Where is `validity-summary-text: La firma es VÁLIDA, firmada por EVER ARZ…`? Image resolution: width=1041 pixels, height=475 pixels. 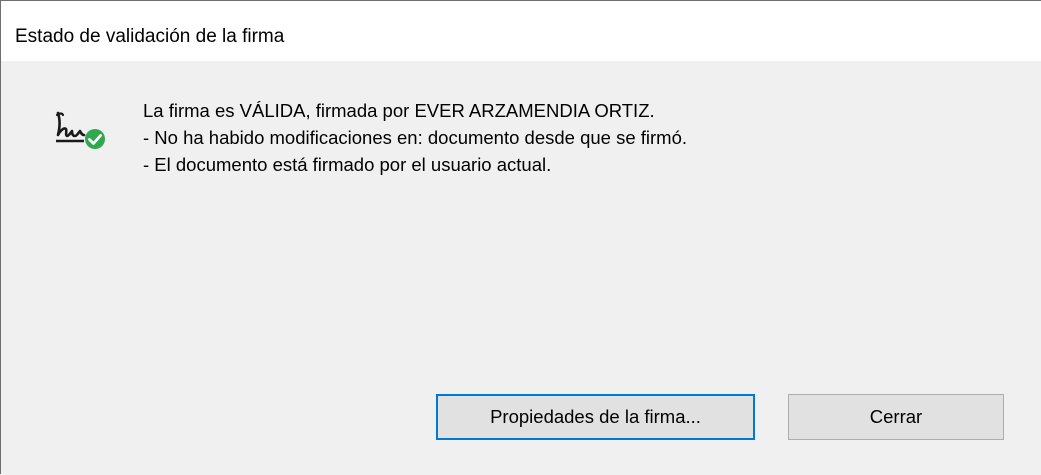 validity-summary-text: La firma es VÁLIDA, firmada por EVER ARZ… is located at coordinates (399, 110).